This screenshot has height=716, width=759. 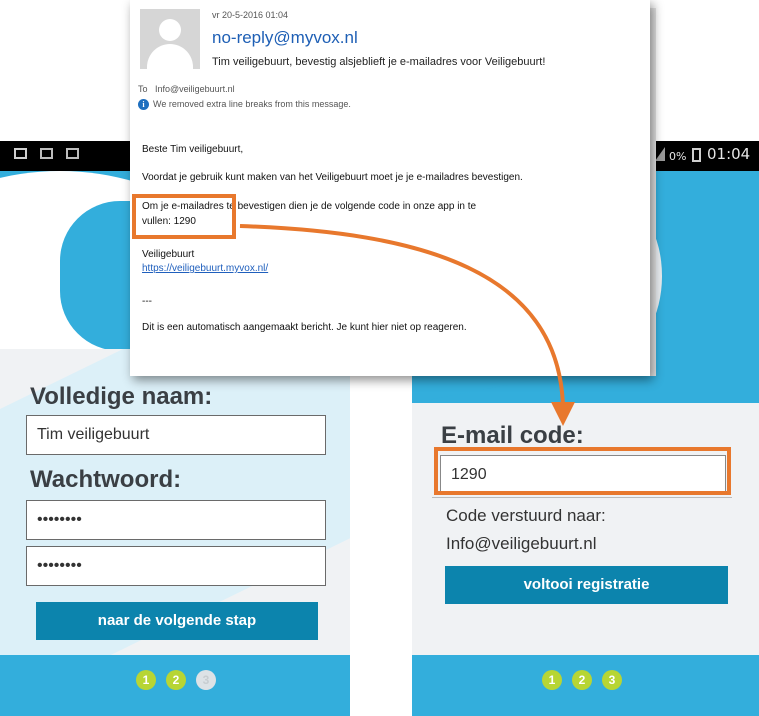 What do you see at coordinates (696, 155) in the screenshot?
I see `battery-icon` at bounding box center [696, 155].